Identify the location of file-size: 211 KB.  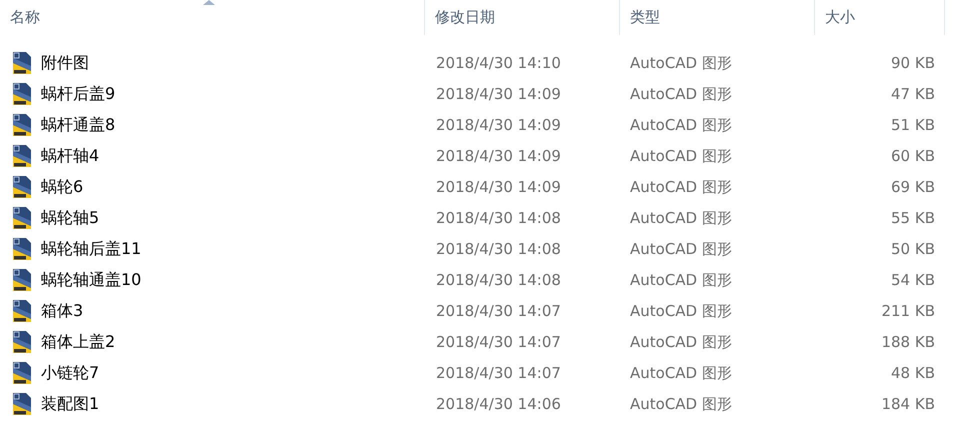
(908, 311).